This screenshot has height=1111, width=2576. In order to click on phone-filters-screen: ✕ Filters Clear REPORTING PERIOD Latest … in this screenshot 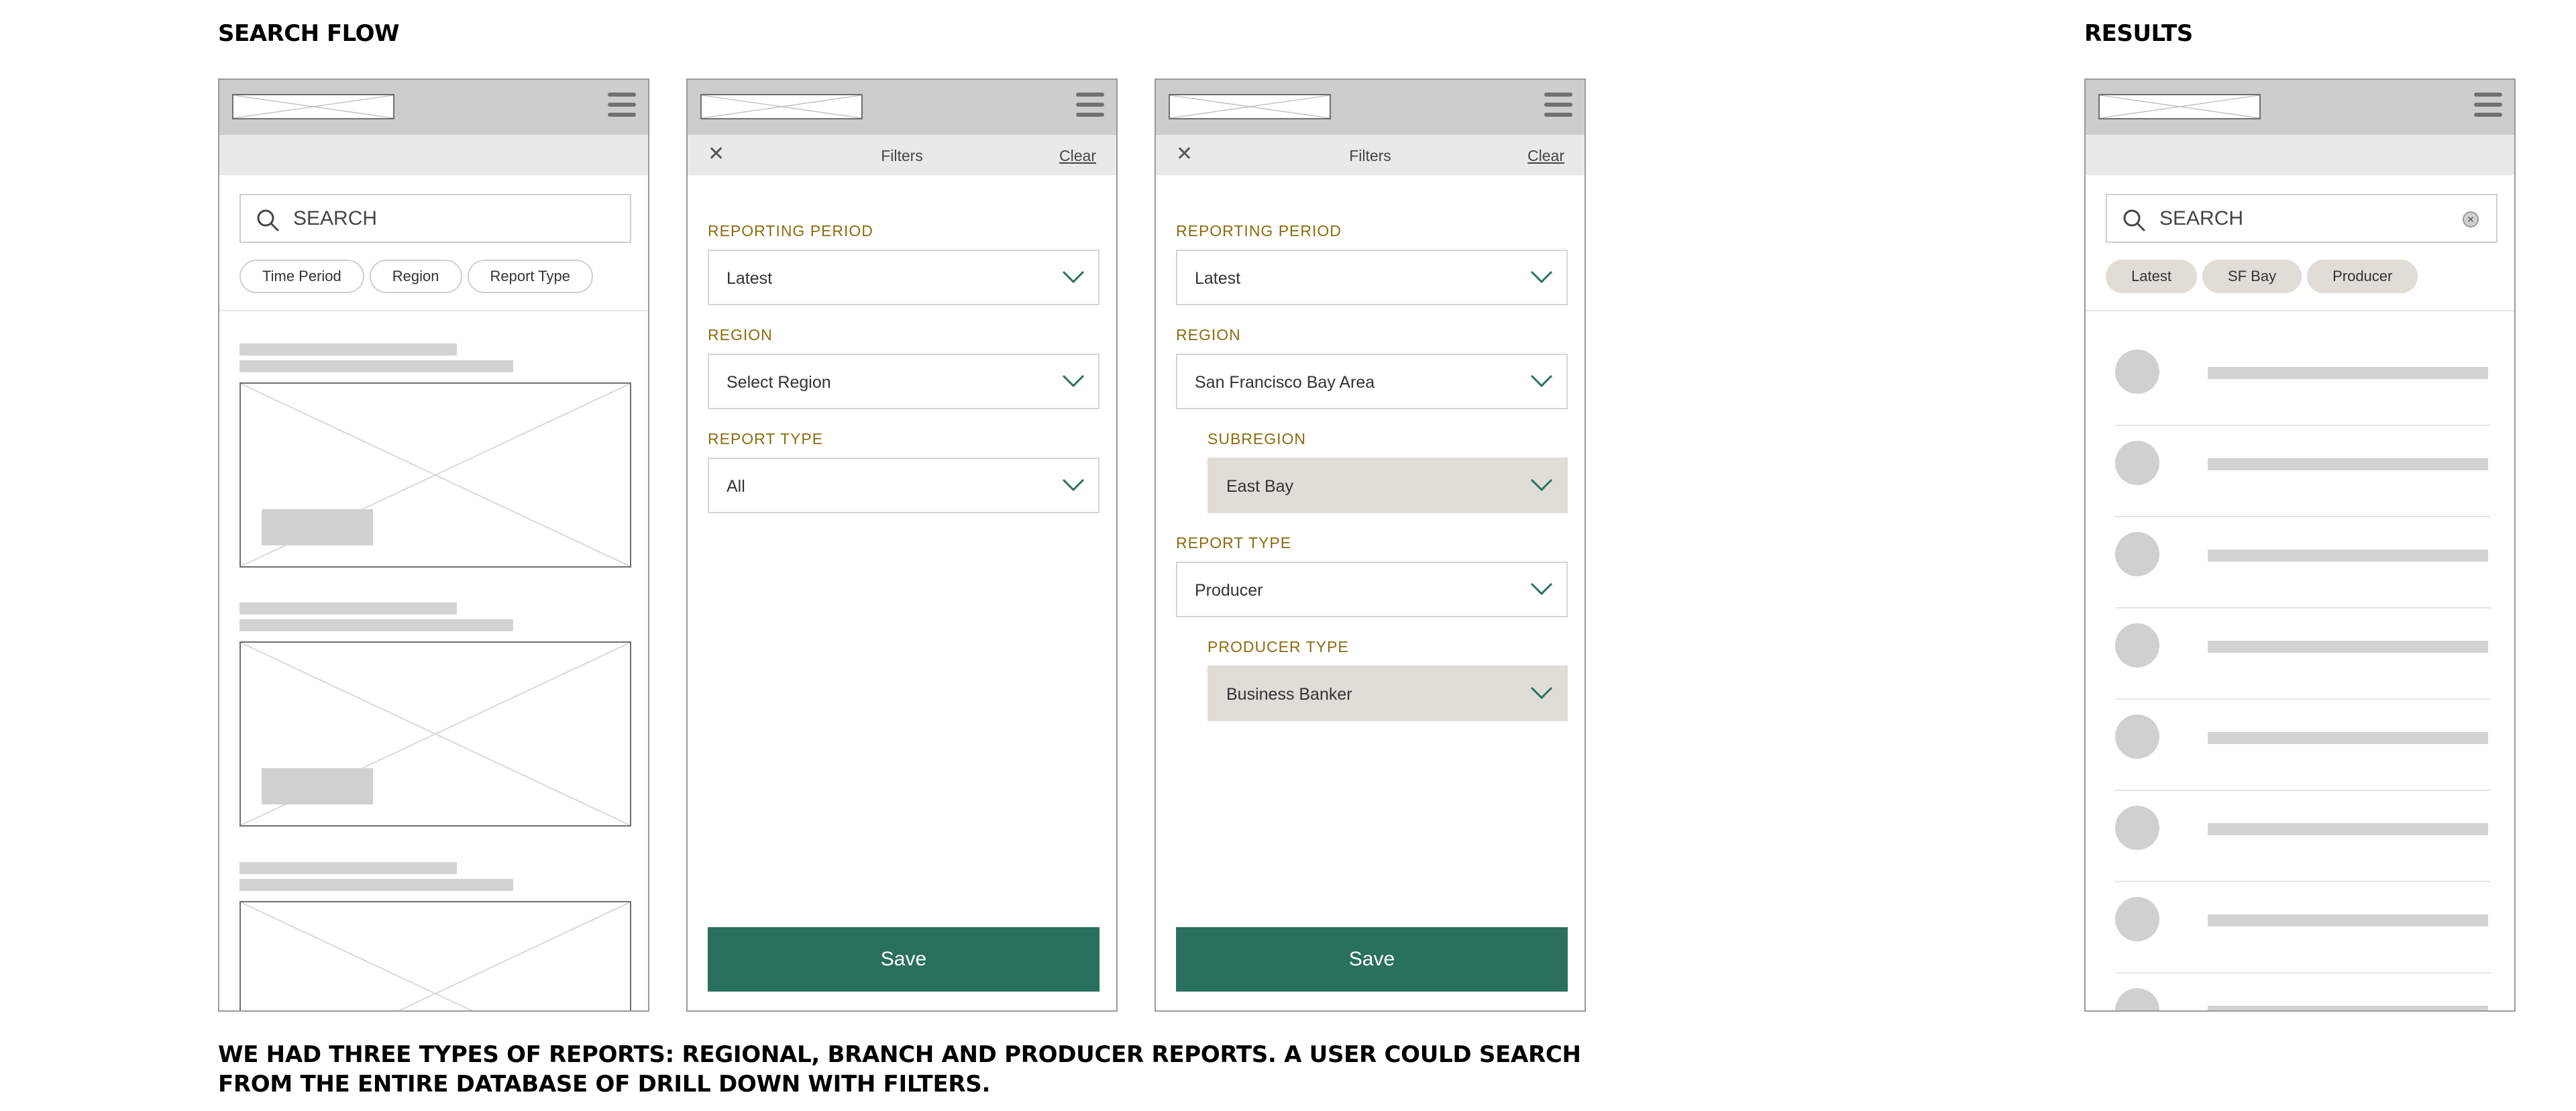, I will do `click(902, 545)`.